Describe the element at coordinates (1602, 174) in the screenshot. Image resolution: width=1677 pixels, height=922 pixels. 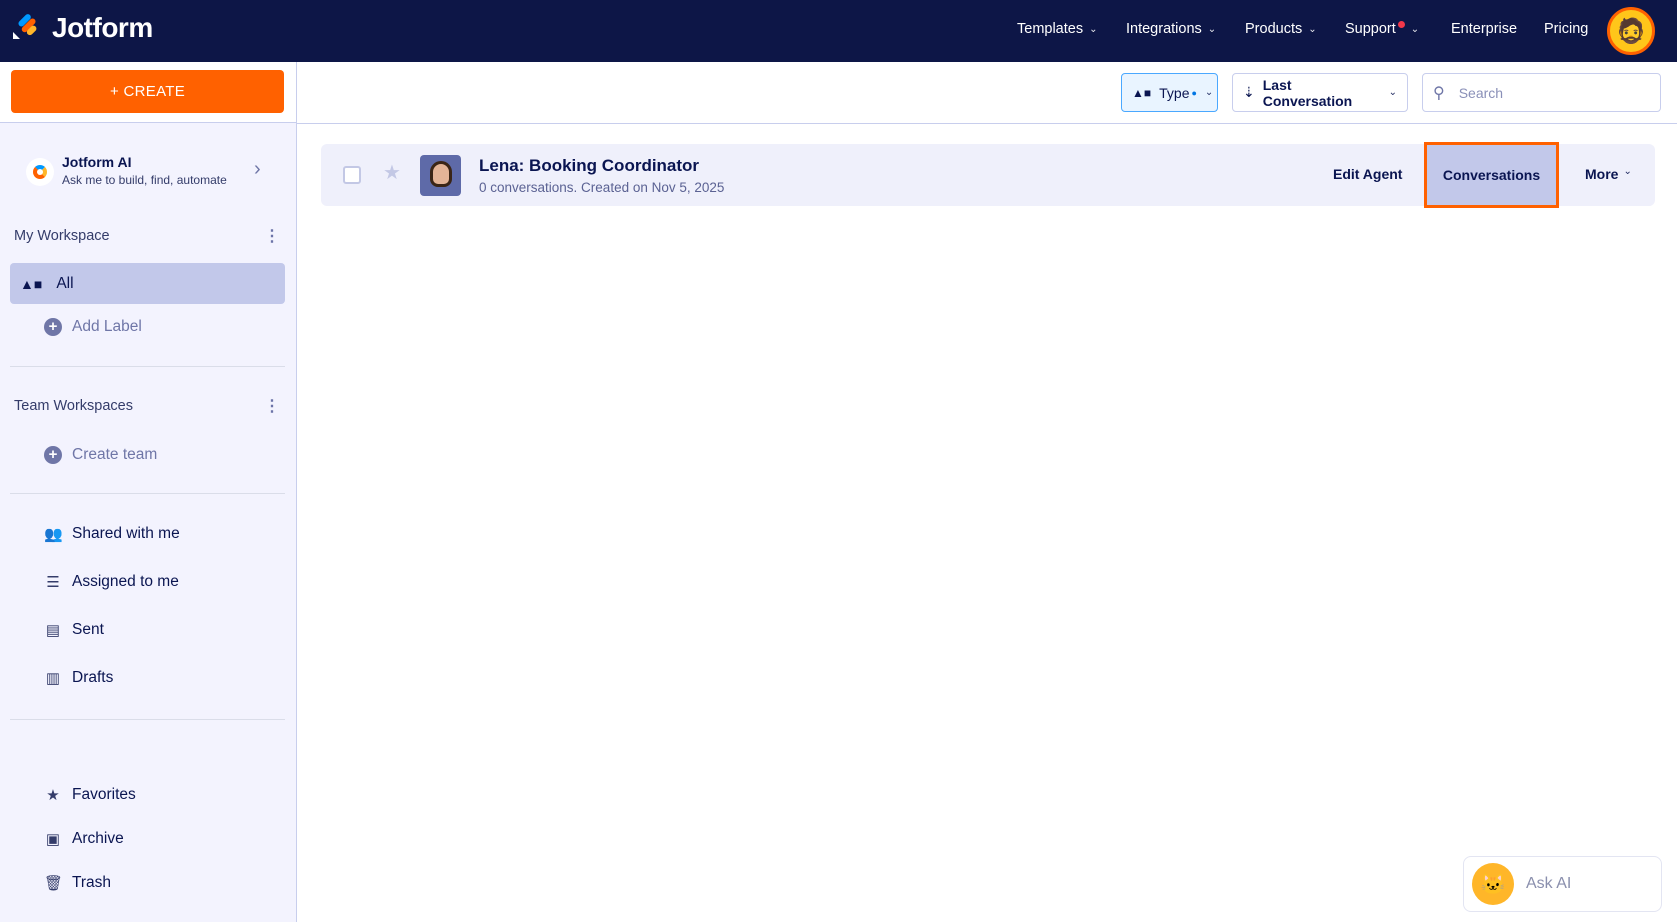
I see `more-label: More` at that location.